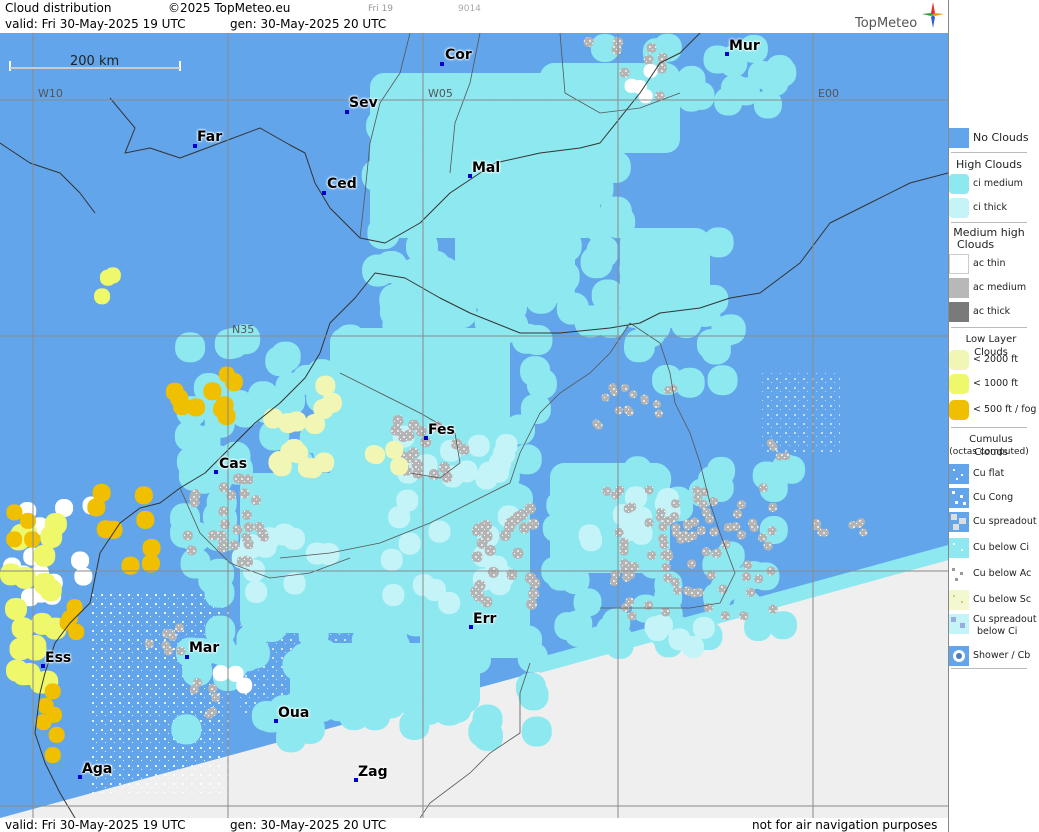  Describe the element at coordinates (845, 825) in the screenshot. I see `disclaimer-text: not for air navigation purposes` at that location.